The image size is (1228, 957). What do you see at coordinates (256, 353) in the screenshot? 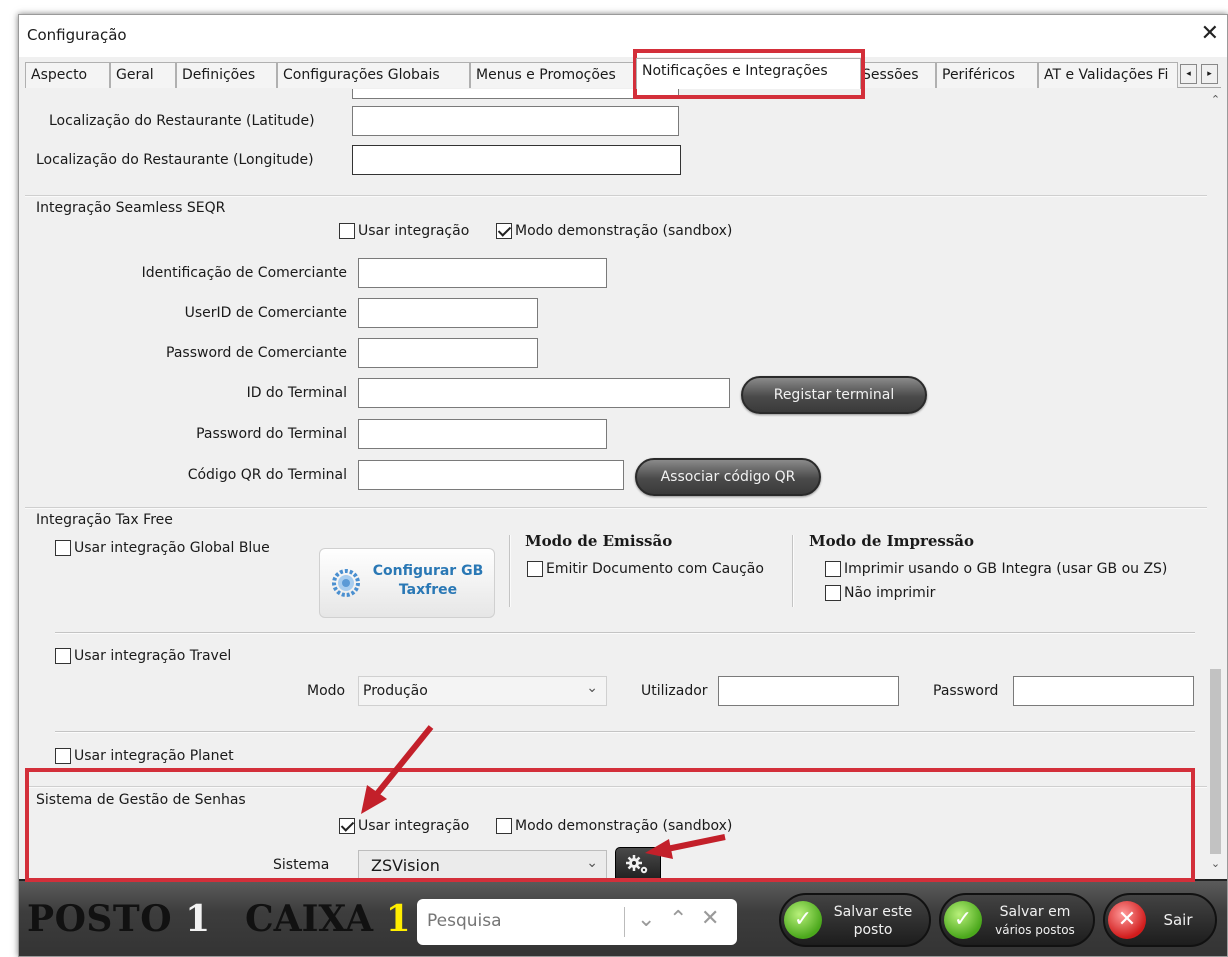
I see `merchant-password-label: Password de Comerciante` at bounding box center [256, 353].